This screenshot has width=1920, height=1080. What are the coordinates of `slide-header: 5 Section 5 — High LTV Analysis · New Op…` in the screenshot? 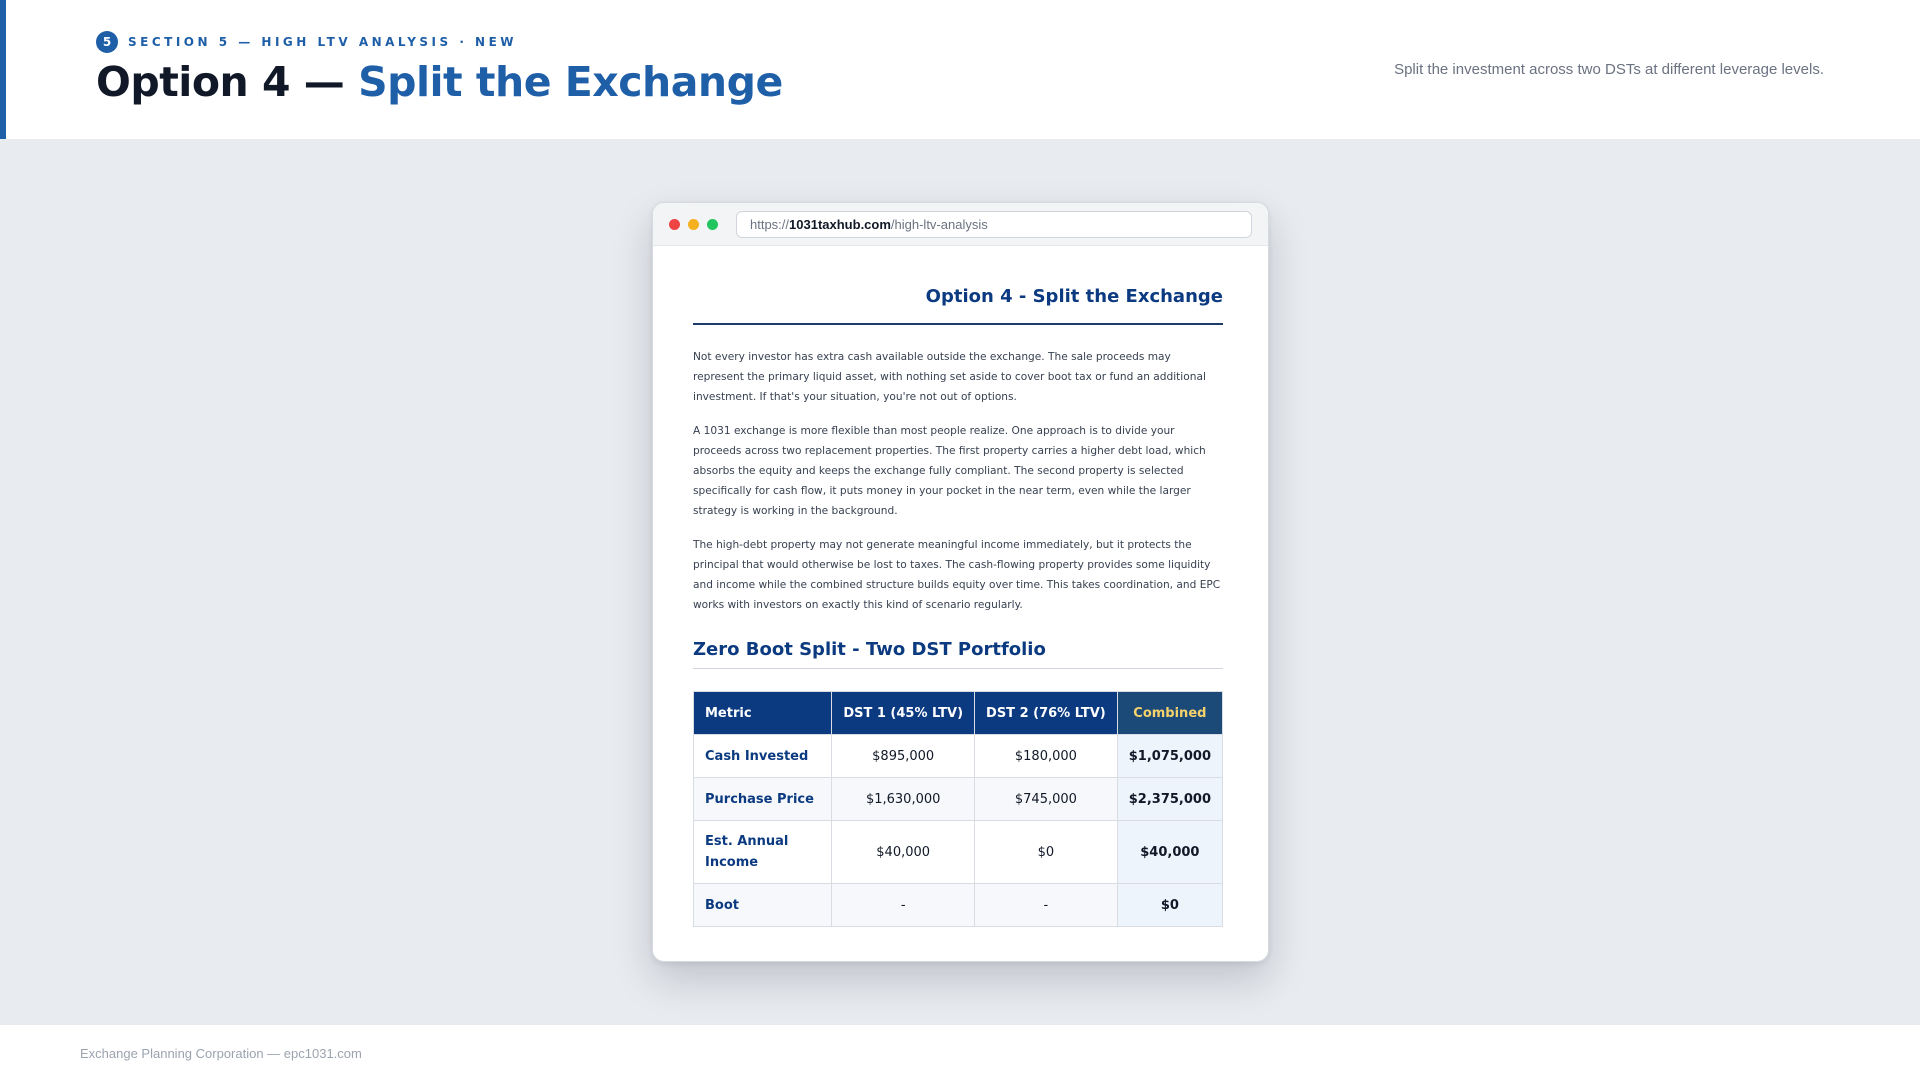 It's located at (960, 69).